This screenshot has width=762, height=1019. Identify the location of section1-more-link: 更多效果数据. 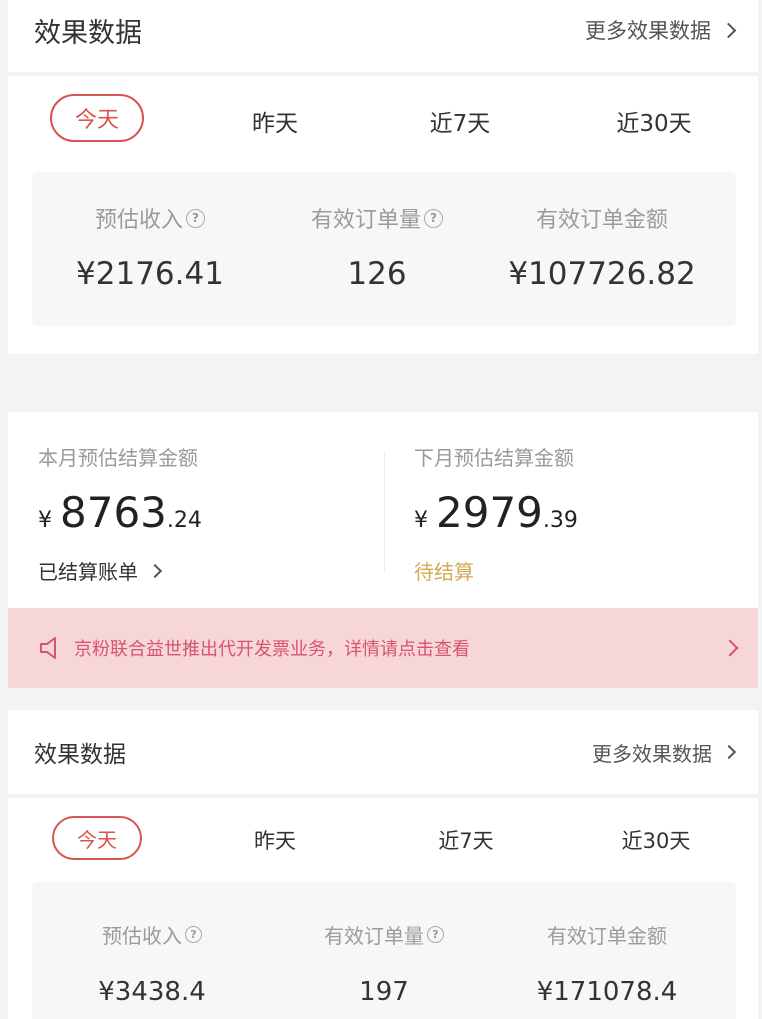
(661, 30).